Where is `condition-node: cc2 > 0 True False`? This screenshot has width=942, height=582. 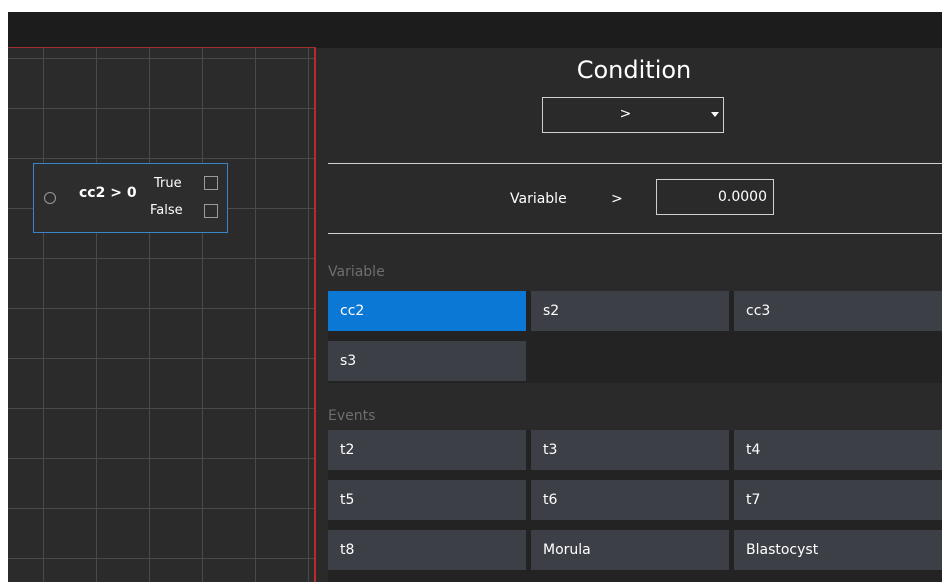
condition-node: cc2 > 0 True False is located at coordinates (130, 198).